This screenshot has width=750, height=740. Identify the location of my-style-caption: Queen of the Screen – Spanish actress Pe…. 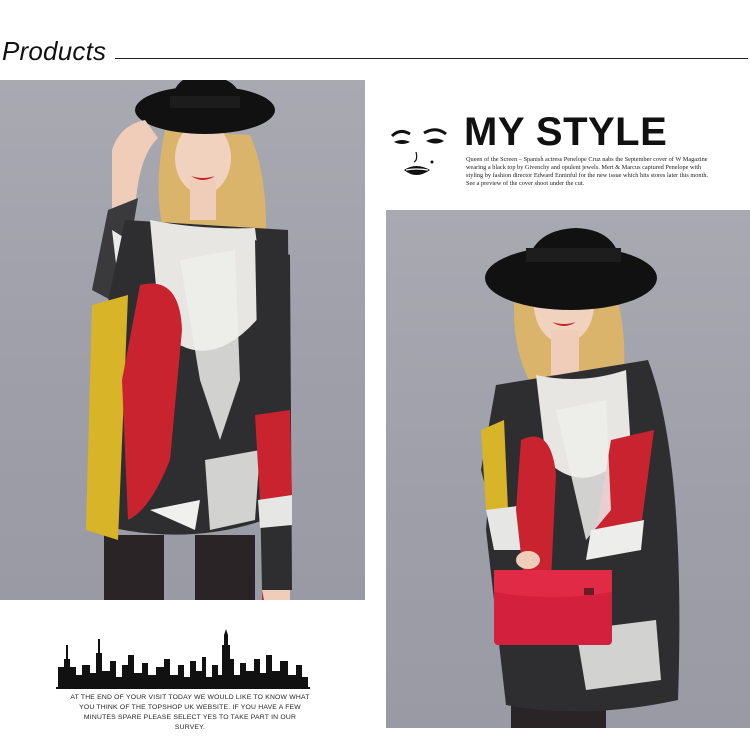
(587, 171).